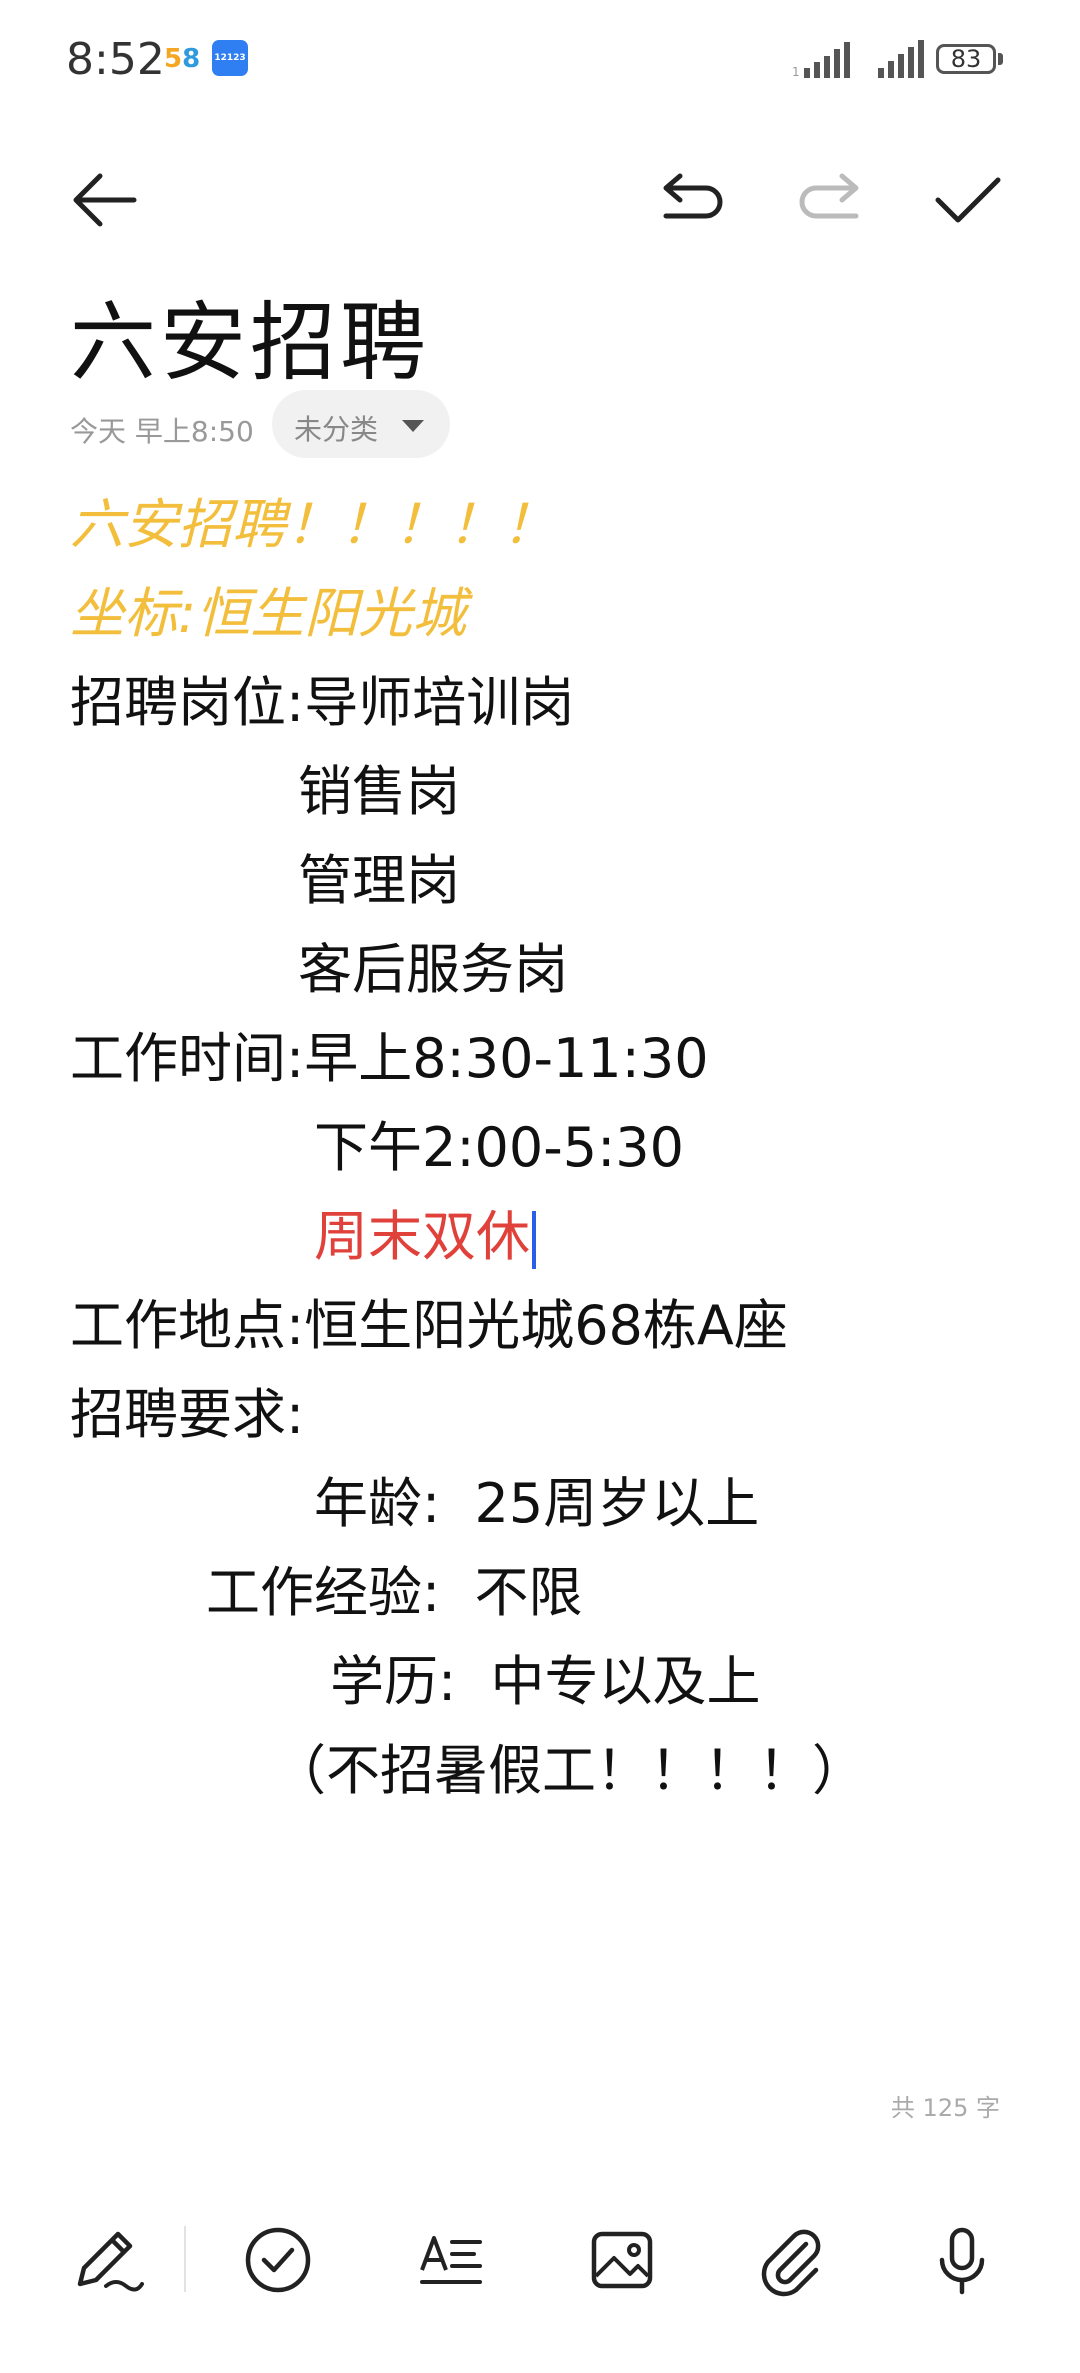 The width and height of the screenshot is (1080, 2373). I want to click on app-12123-icon: 12123, so click(230, 58).